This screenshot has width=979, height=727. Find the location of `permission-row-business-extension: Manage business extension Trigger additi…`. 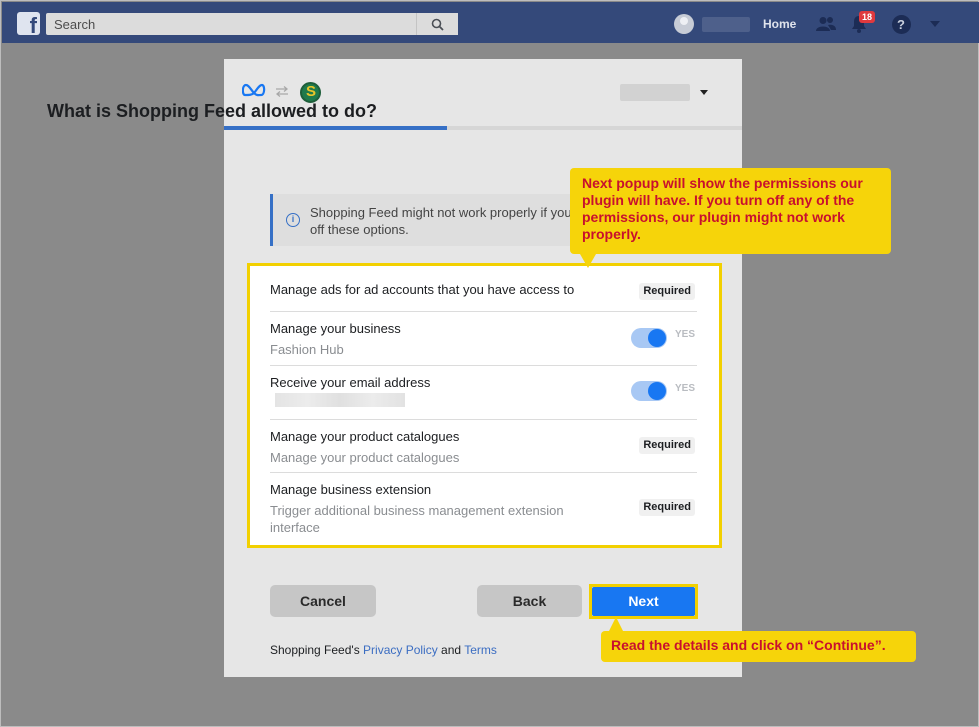

permission-row-business-extension: Manage business extension Trigger additi… is located at coordinates (483, 508).